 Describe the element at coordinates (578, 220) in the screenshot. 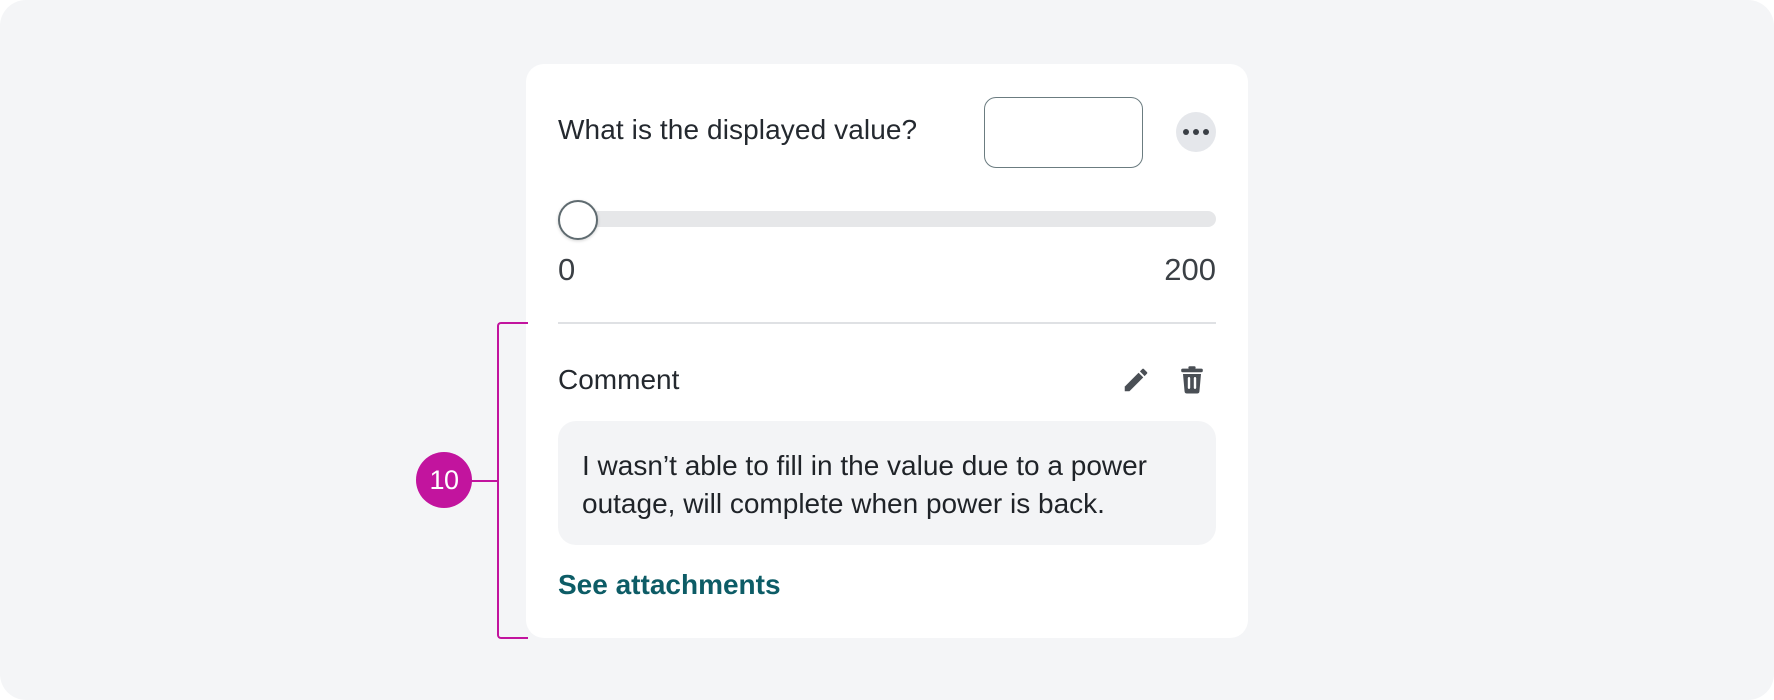

I see `slider-thumb` at that location.